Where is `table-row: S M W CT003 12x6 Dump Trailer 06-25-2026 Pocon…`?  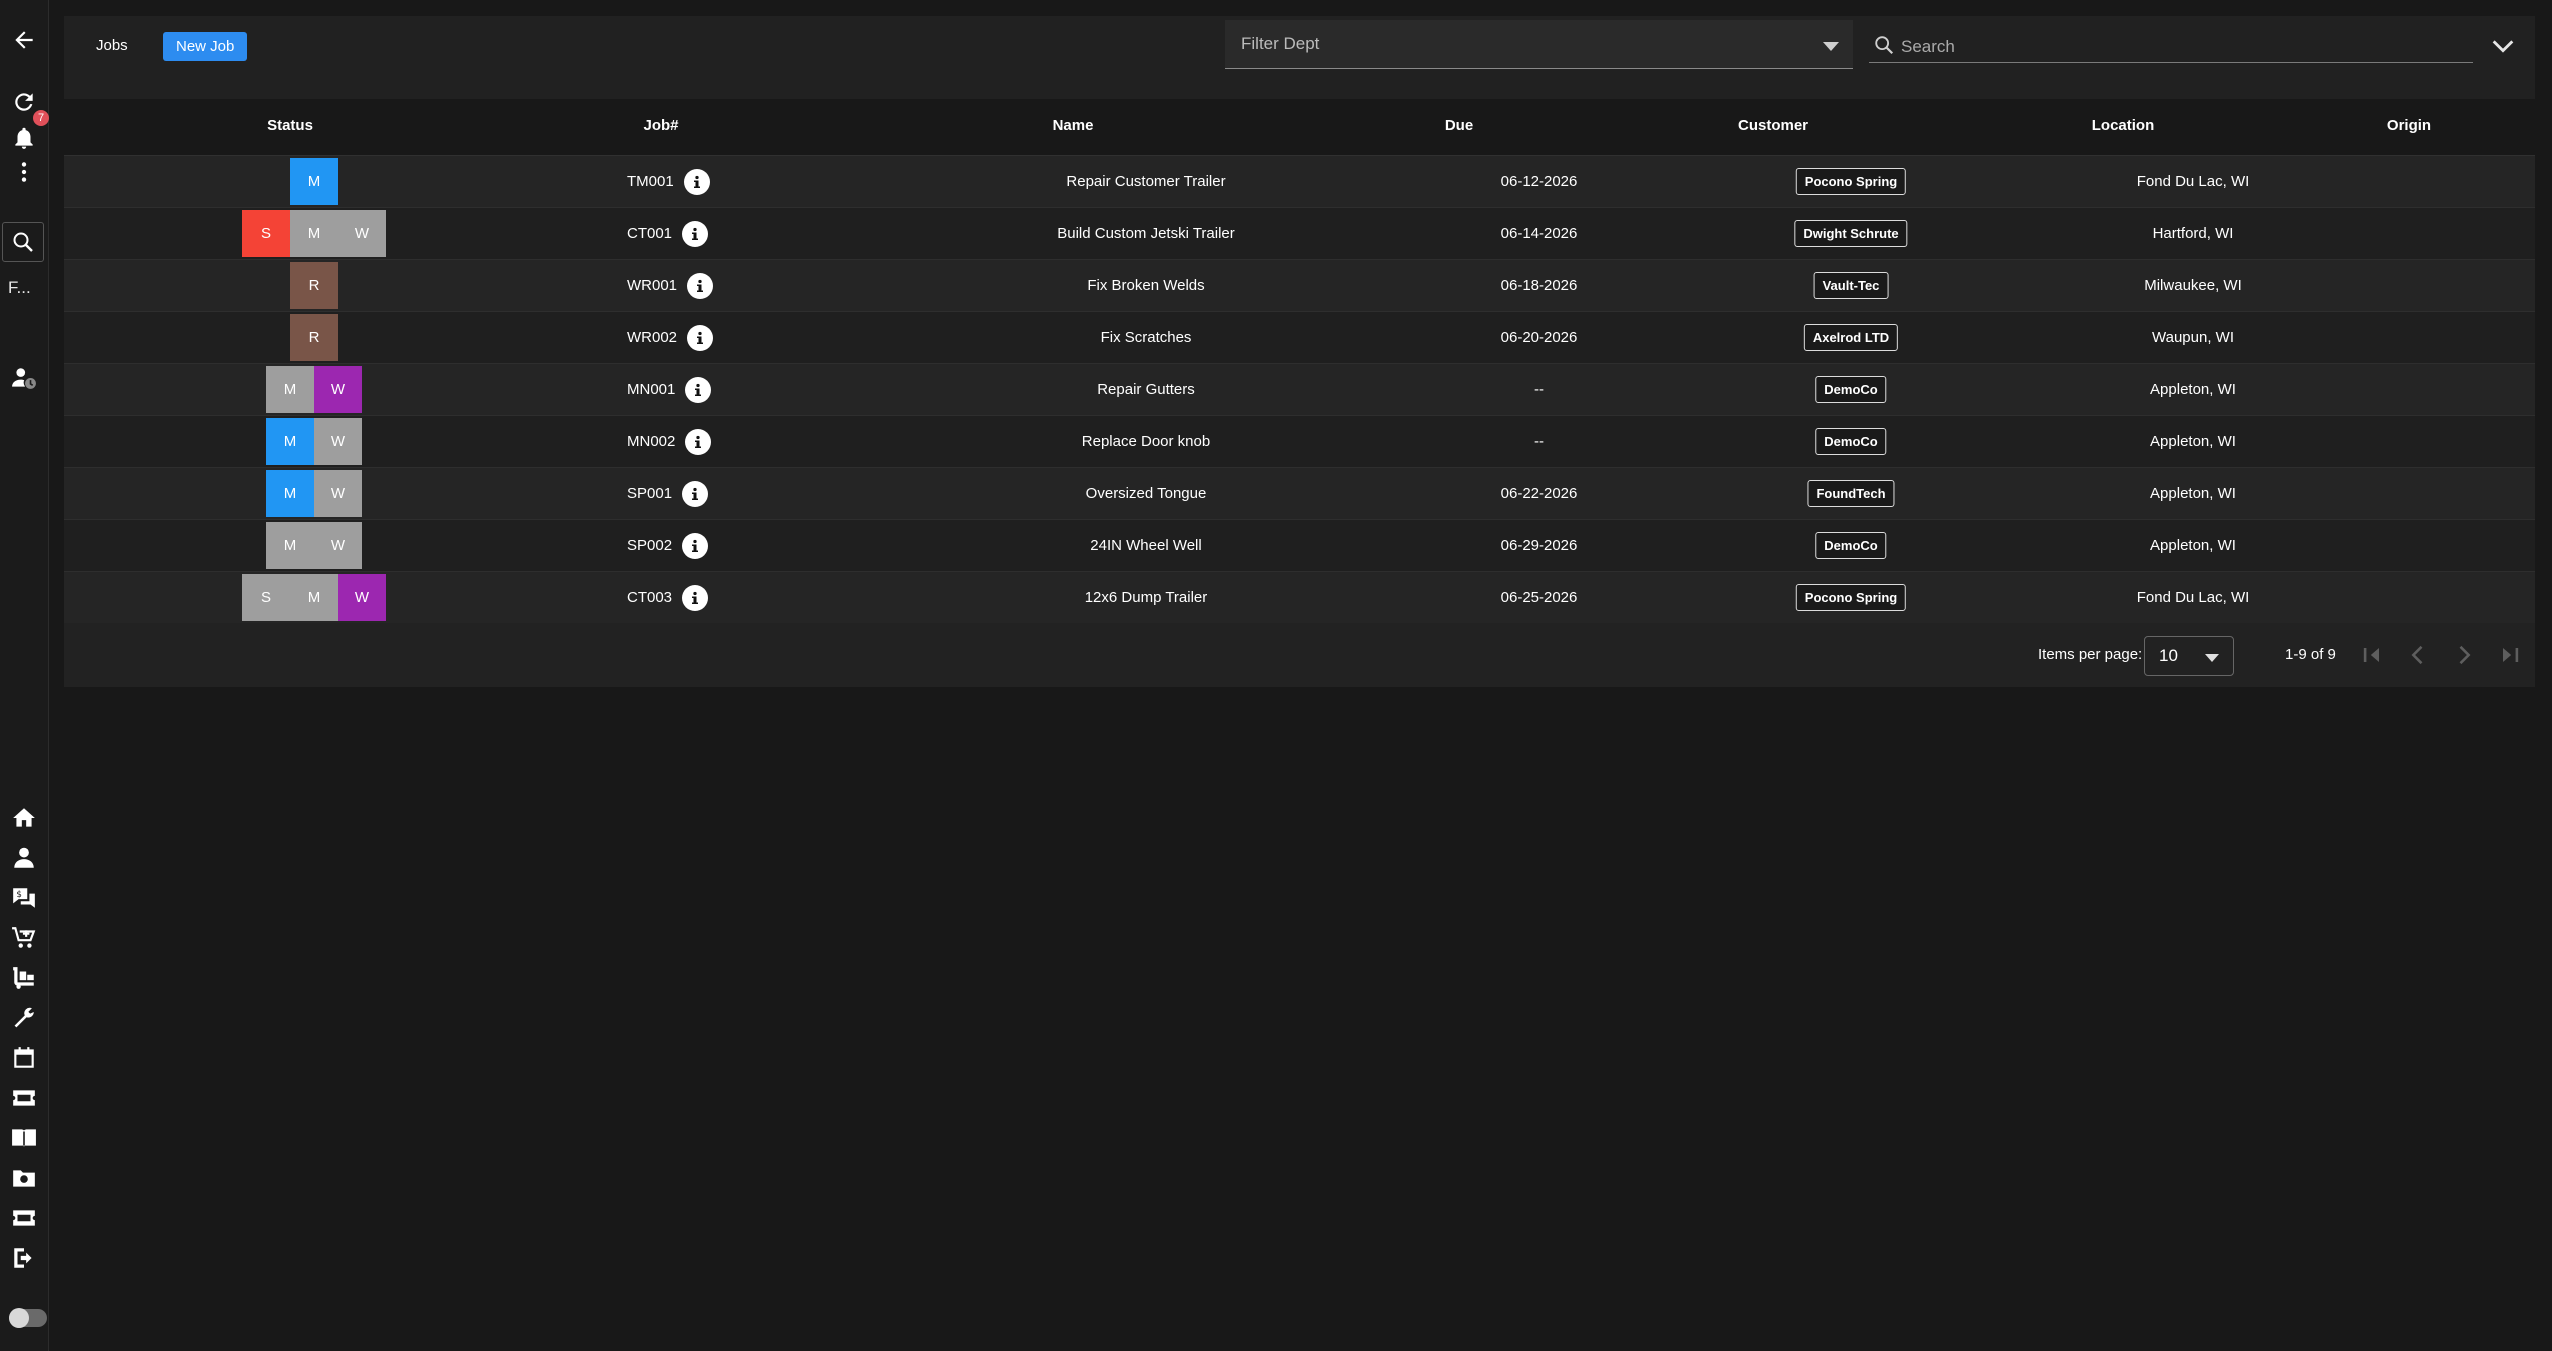 table-row: S M W CT003 12x6 Dump Trailer 06-25-2026 Pocon… is located at coordinates (1299, 598).